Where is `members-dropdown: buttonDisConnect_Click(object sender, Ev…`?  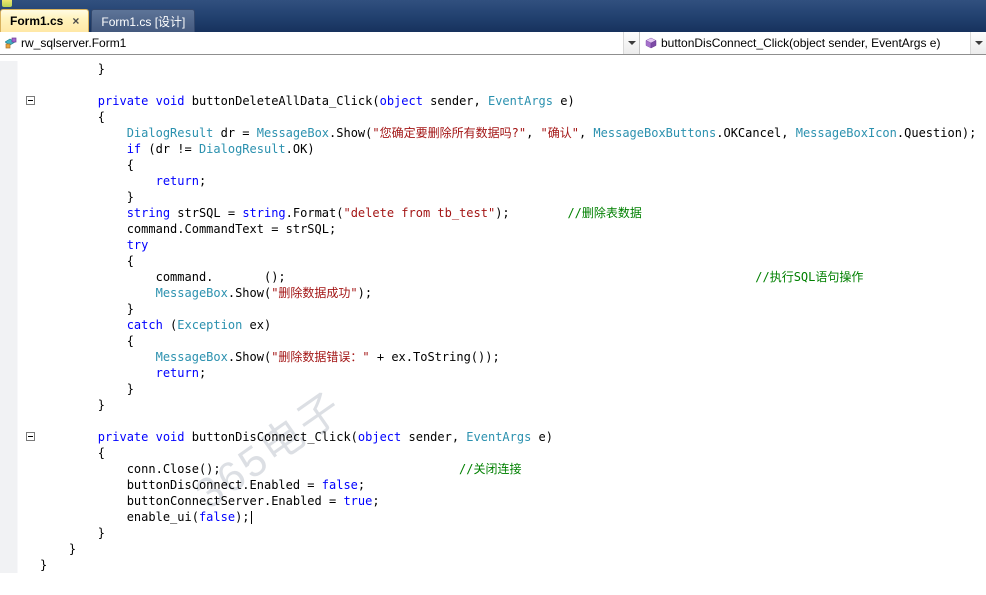 members-dropdown: buttonDisConnect_Click(object sender, Ev… is located at coordinates (813, 43).